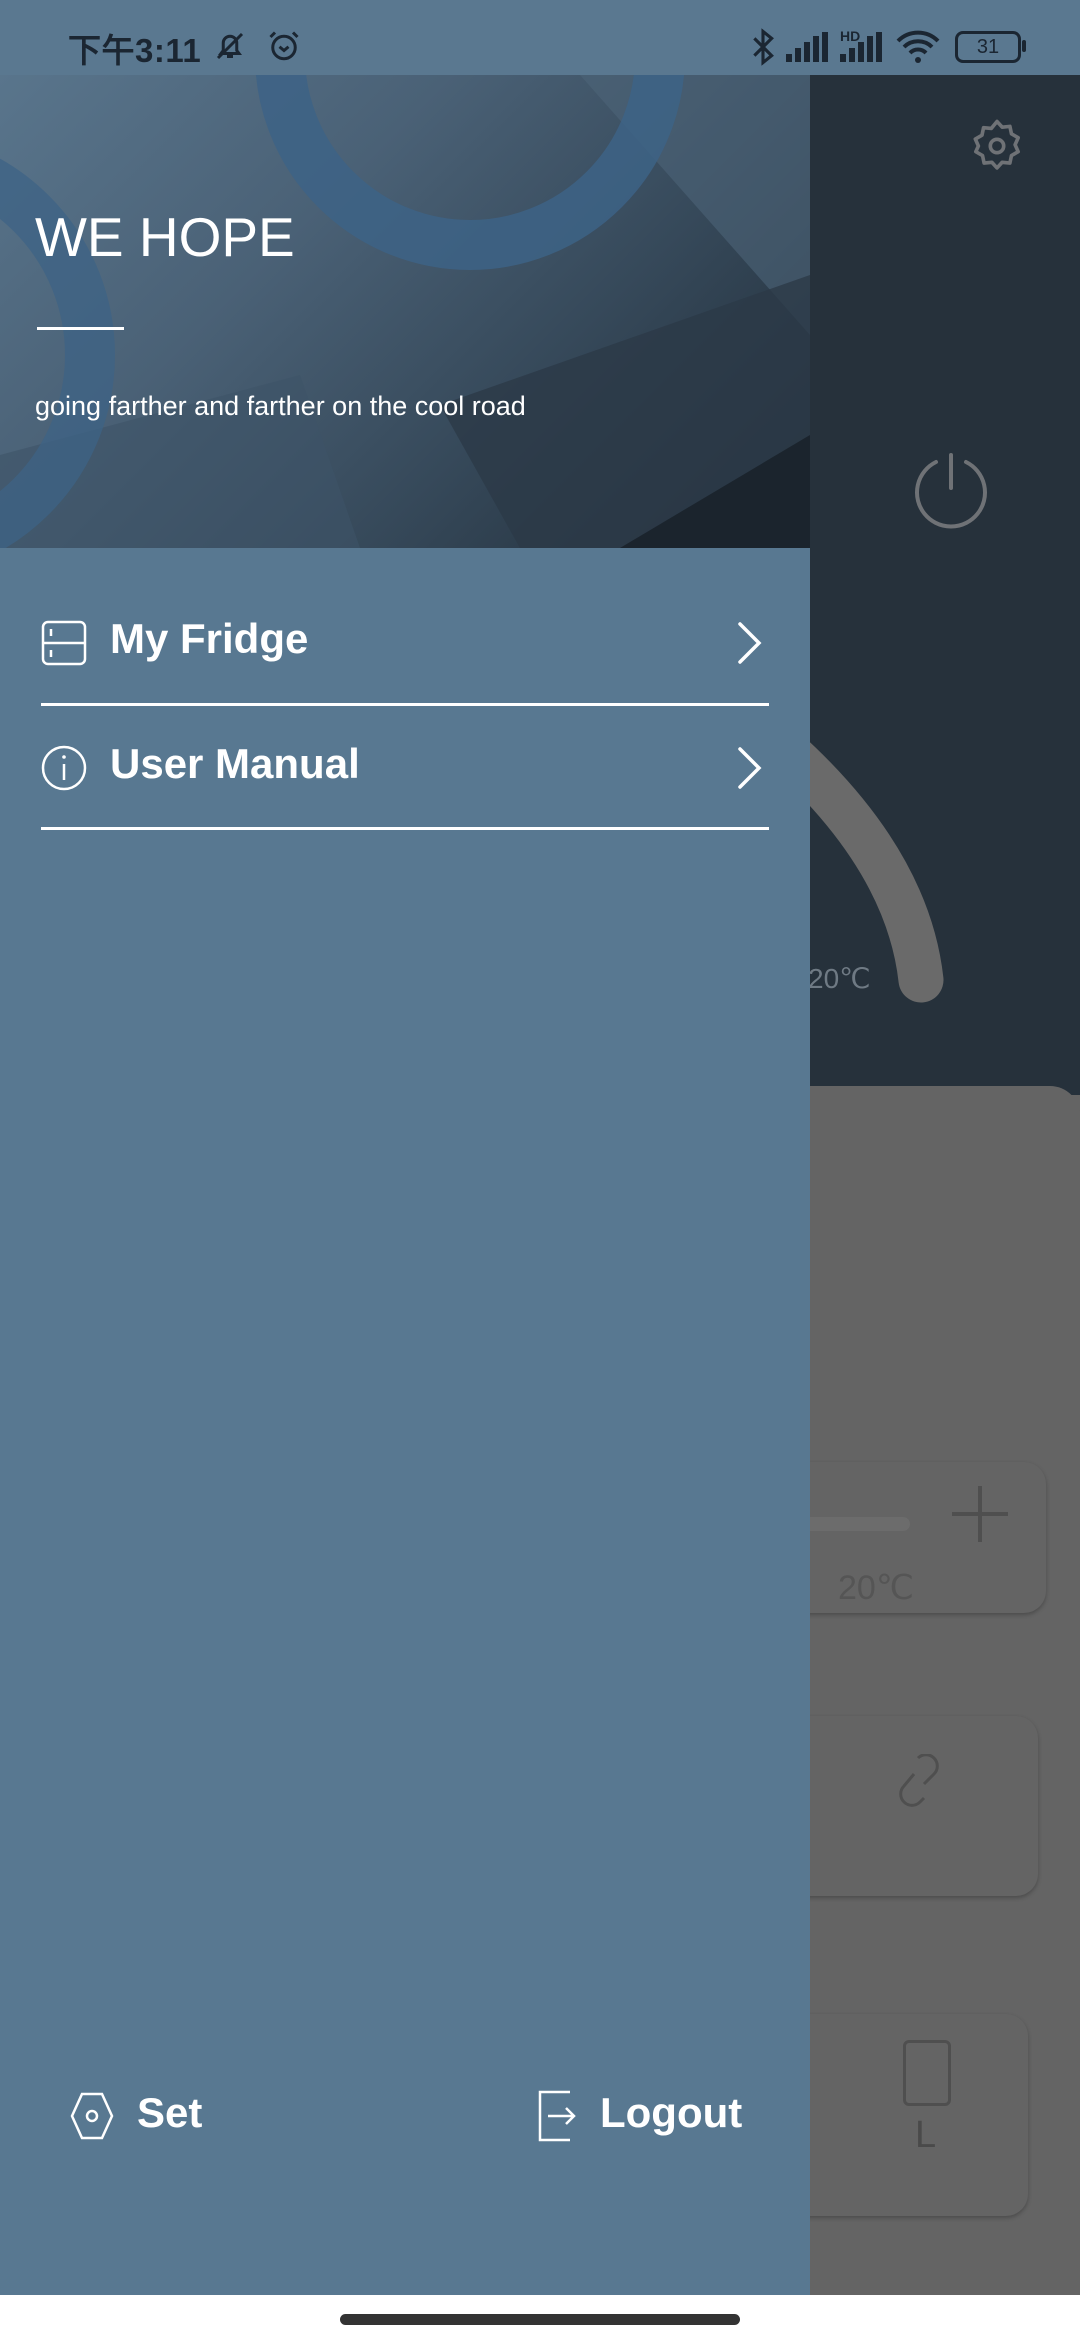 This screenshot has height=2340, width=1080. I want to click on increase-temp-button, so click(980, 1514).